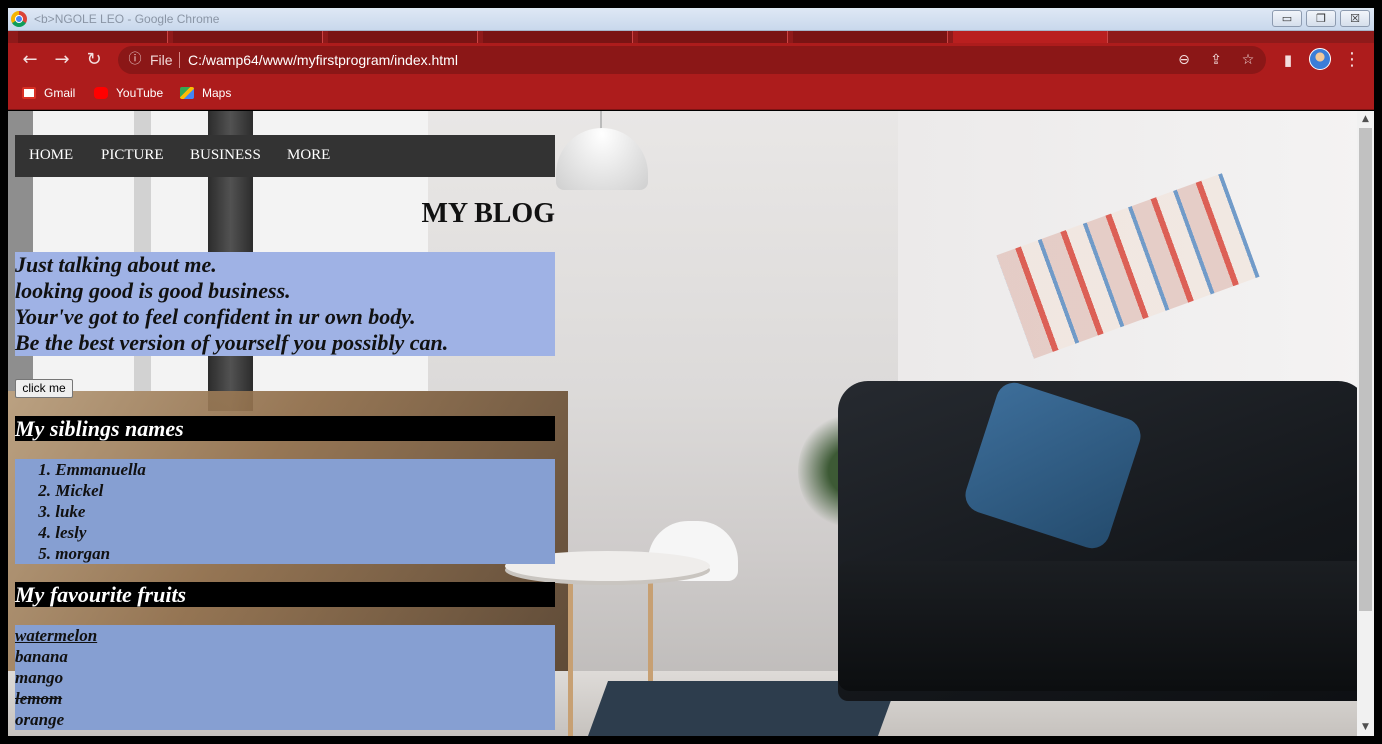  I want to click on page-title: MY BLOG, so click(488, 213).